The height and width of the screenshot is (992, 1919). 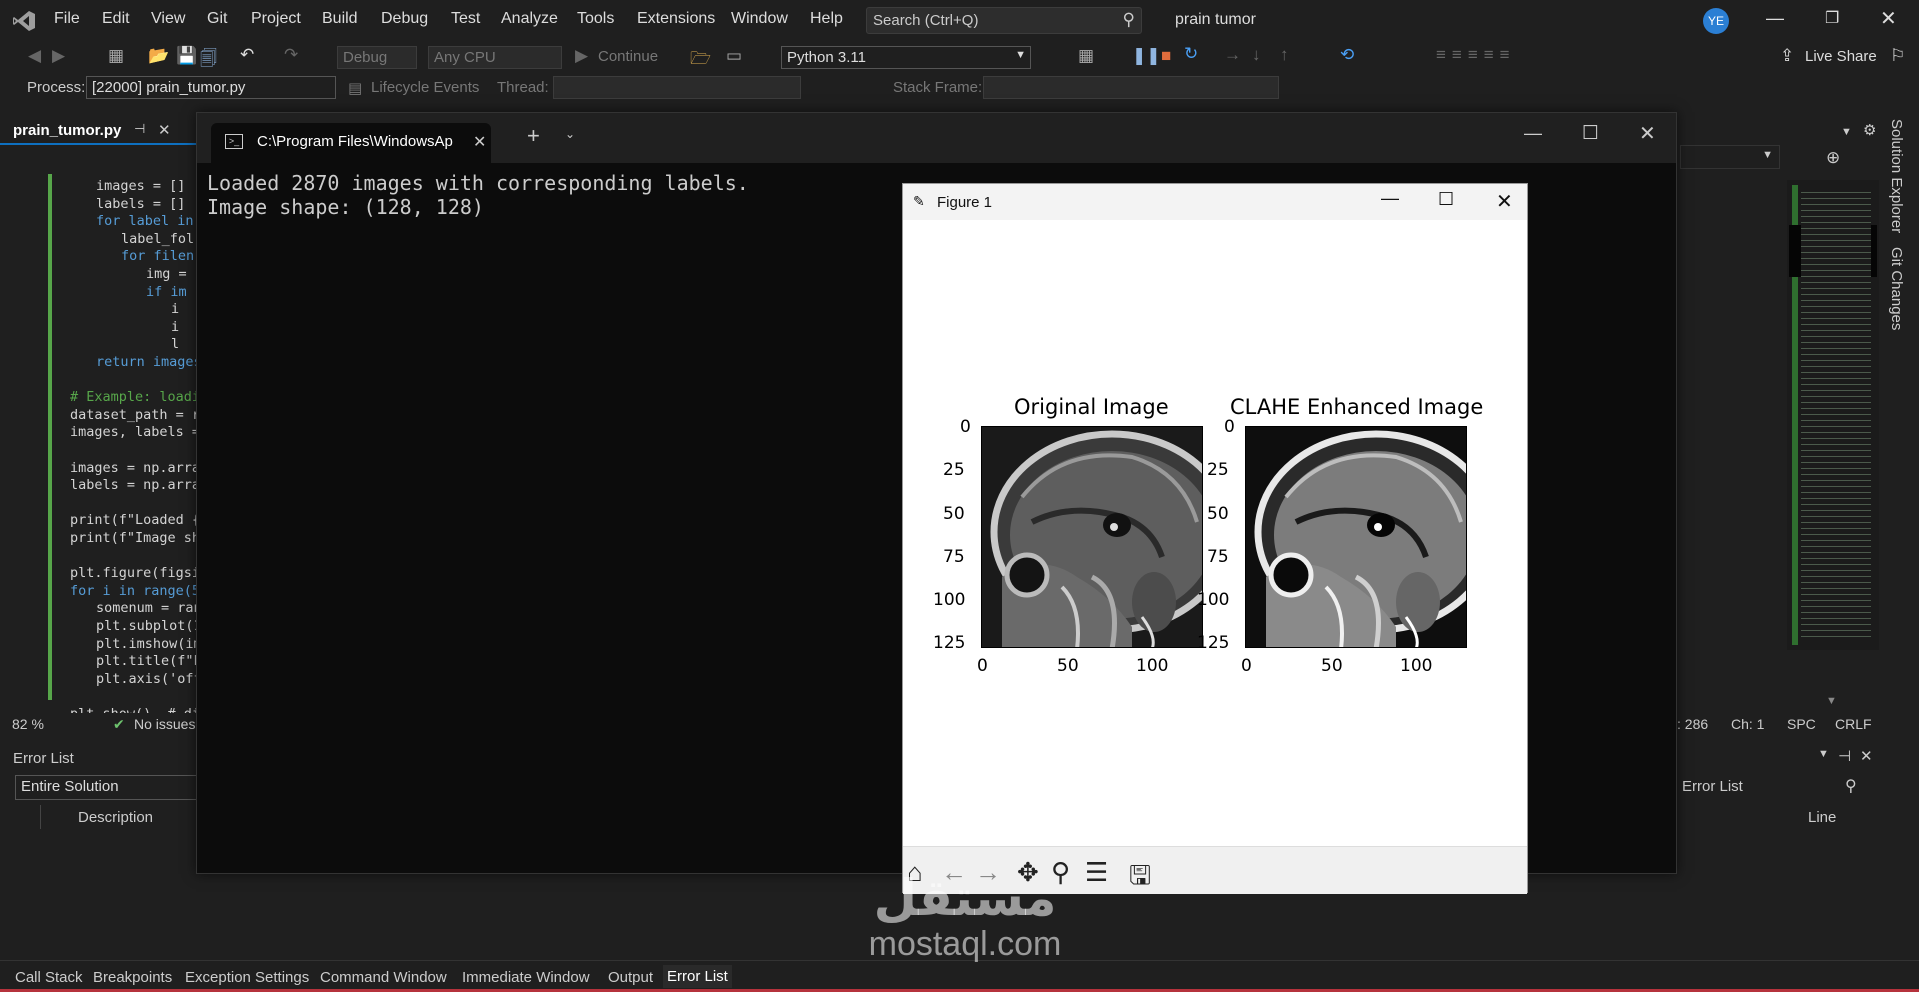 I want to click on code-line: plt.imshow(im, so click(x=149, y=643).